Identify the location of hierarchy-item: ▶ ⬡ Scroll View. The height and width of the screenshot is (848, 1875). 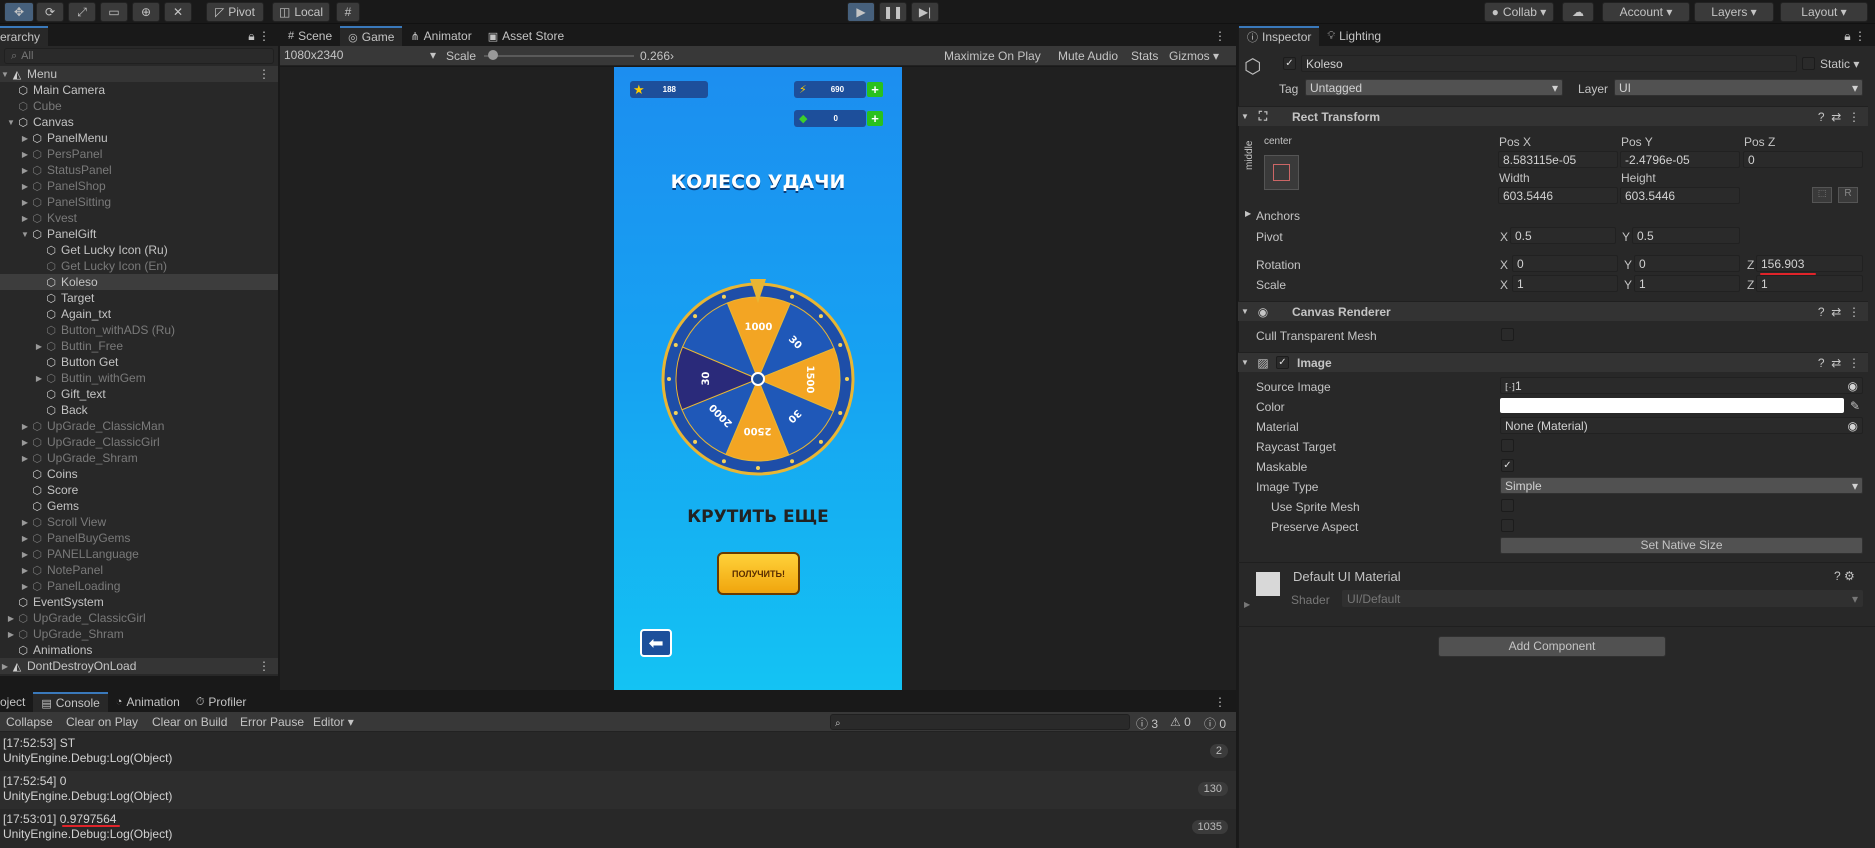
(139, 522).